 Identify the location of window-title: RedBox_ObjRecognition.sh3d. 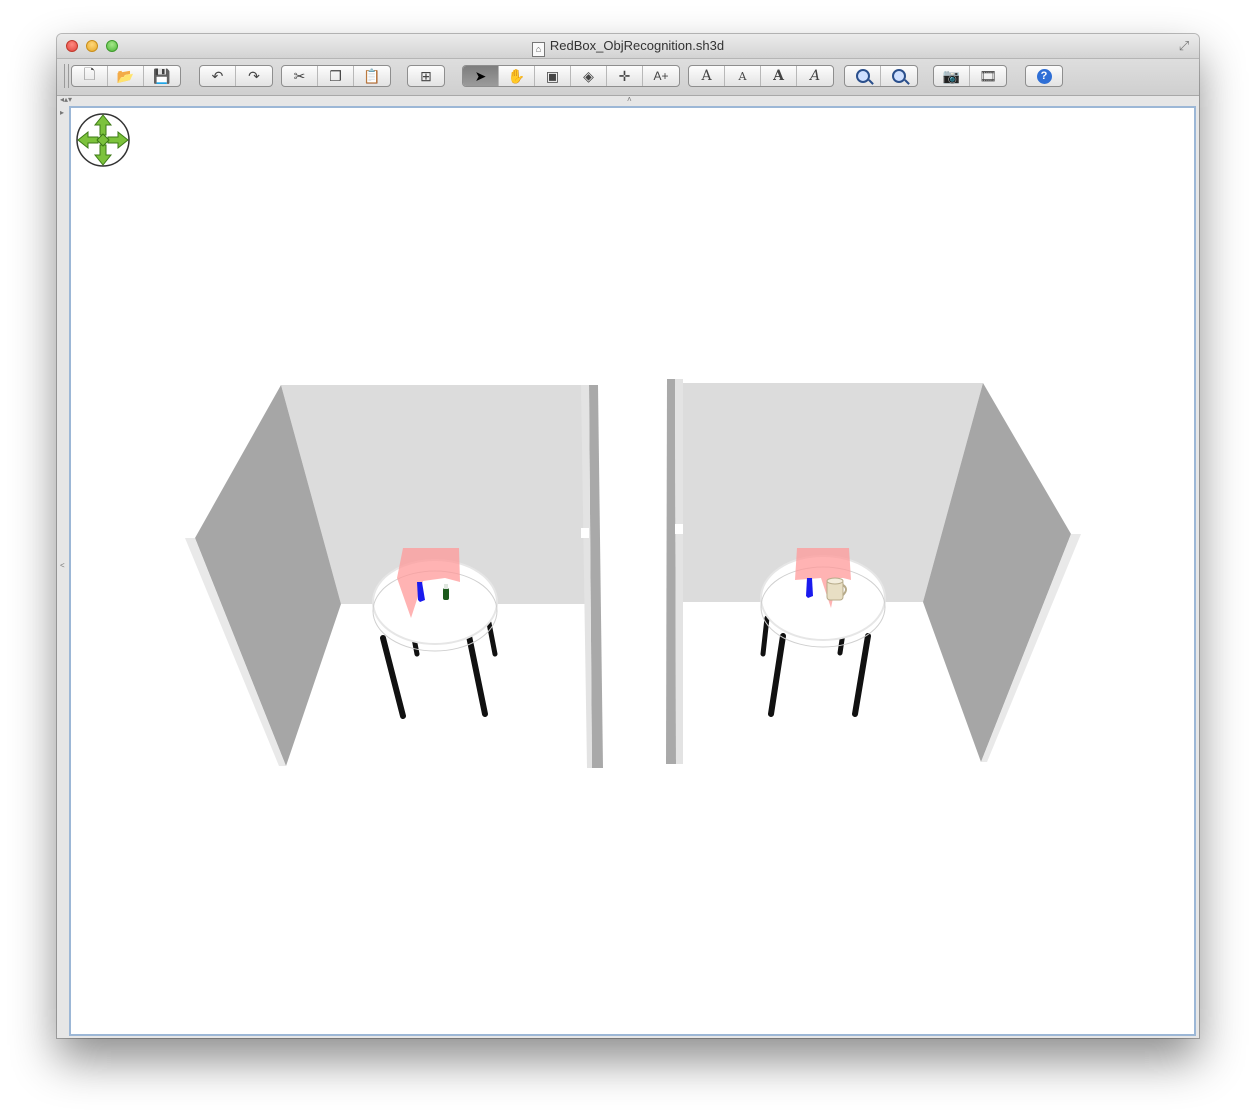
(637, 45).